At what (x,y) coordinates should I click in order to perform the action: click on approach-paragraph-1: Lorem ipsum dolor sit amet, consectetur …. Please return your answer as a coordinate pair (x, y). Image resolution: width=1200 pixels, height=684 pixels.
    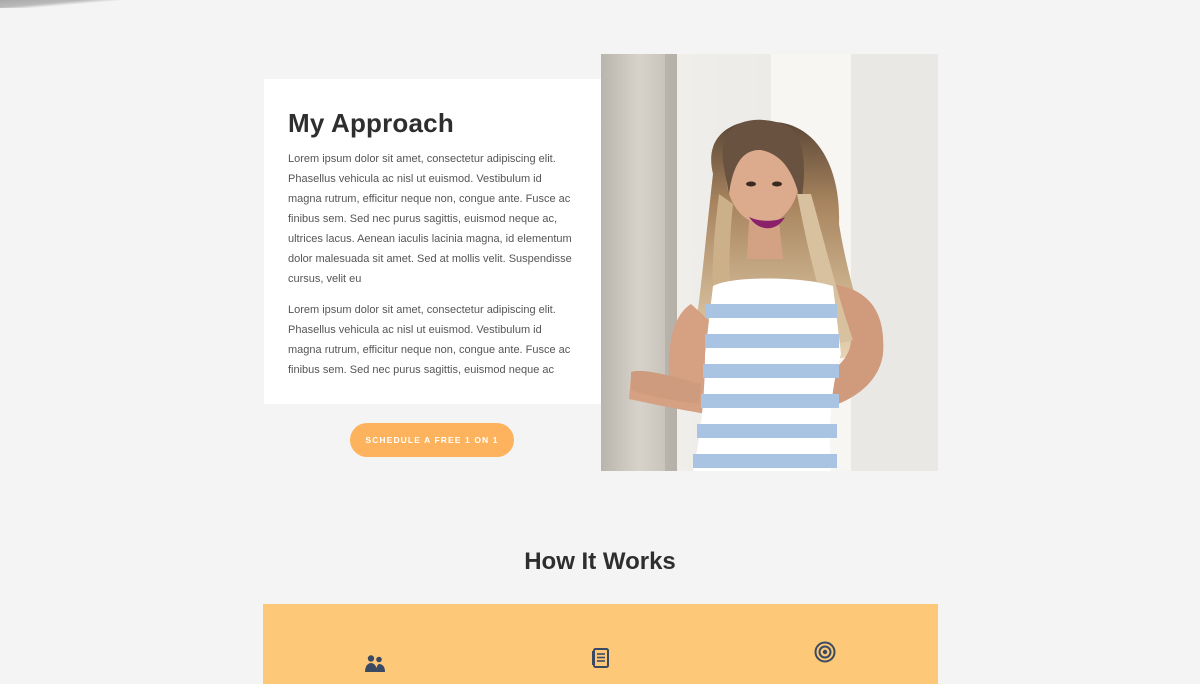
    Looking at the image, I should click on (430, 219).